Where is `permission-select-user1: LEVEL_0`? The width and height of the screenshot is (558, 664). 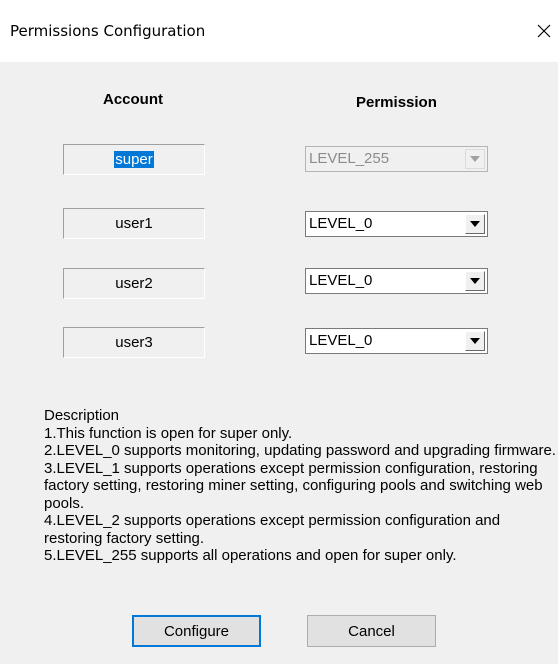
permission-select-user1: LEVEL_0 is located at coordinates (396, 224).